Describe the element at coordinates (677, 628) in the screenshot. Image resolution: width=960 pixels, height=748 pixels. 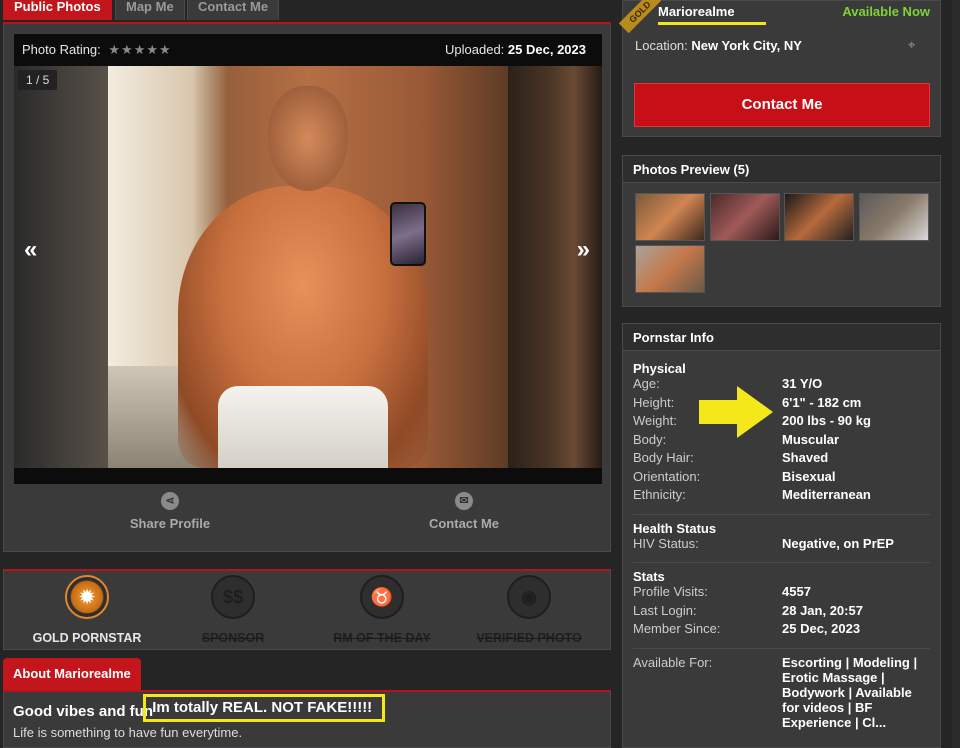
I see `info-key: Member Since:` at that location.